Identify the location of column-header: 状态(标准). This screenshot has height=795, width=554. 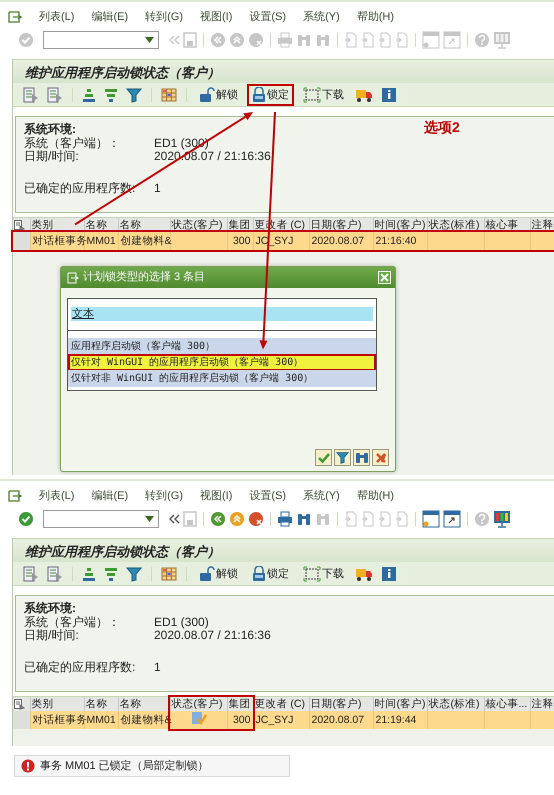
(455, 704).